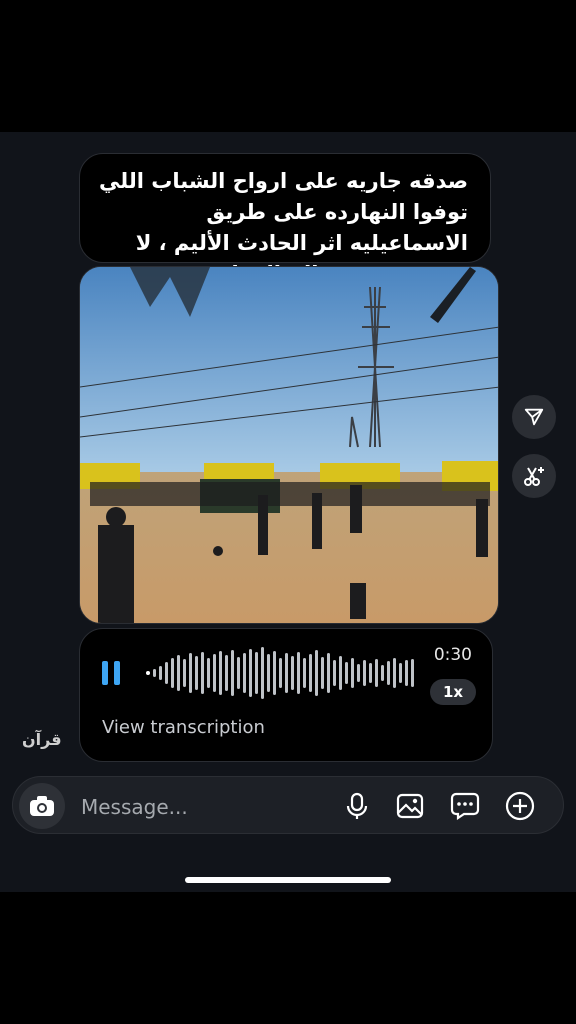 The height and width of the screenshot is (1024, 576). What do you see at coordinates (453, 692) in the screenshot?
I see `playback-speed-button: 1x` at bounding box center [453, 692].